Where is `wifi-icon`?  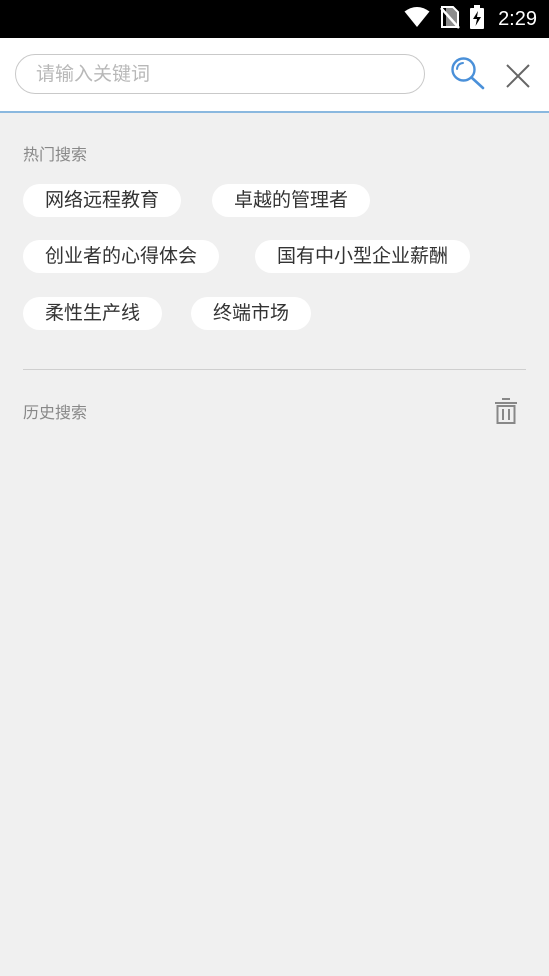
wifi-icon is located at coordinates (417, 19).